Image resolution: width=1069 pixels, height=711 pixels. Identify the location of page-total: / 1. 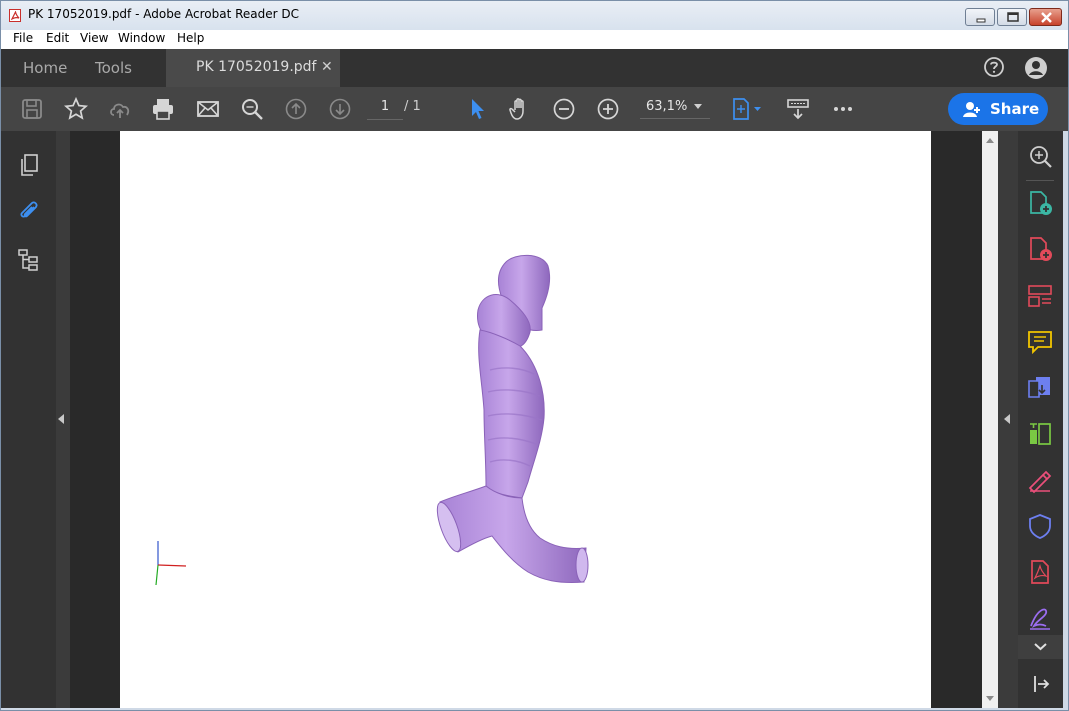
(412, 106).